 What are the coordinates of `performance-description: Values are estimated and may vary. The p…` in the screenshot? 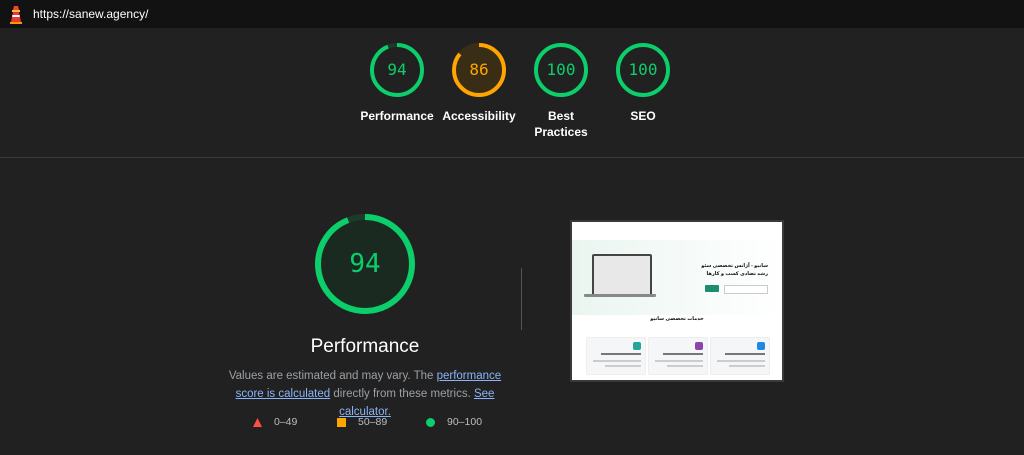 It's located at (365, 394).